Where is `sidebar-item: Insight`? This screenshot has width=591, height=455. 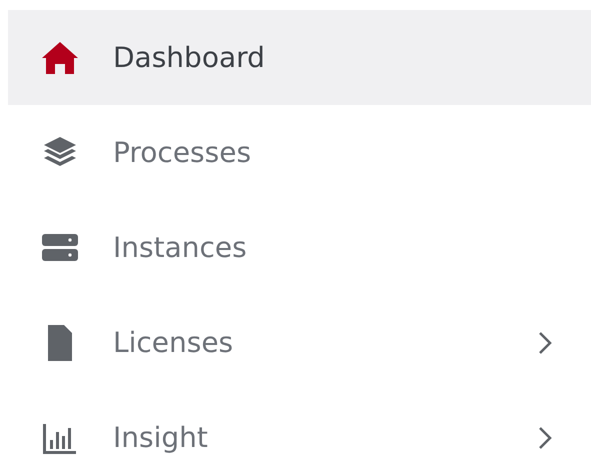 sidebar-item: Insight is located at coordinates (299, 422).